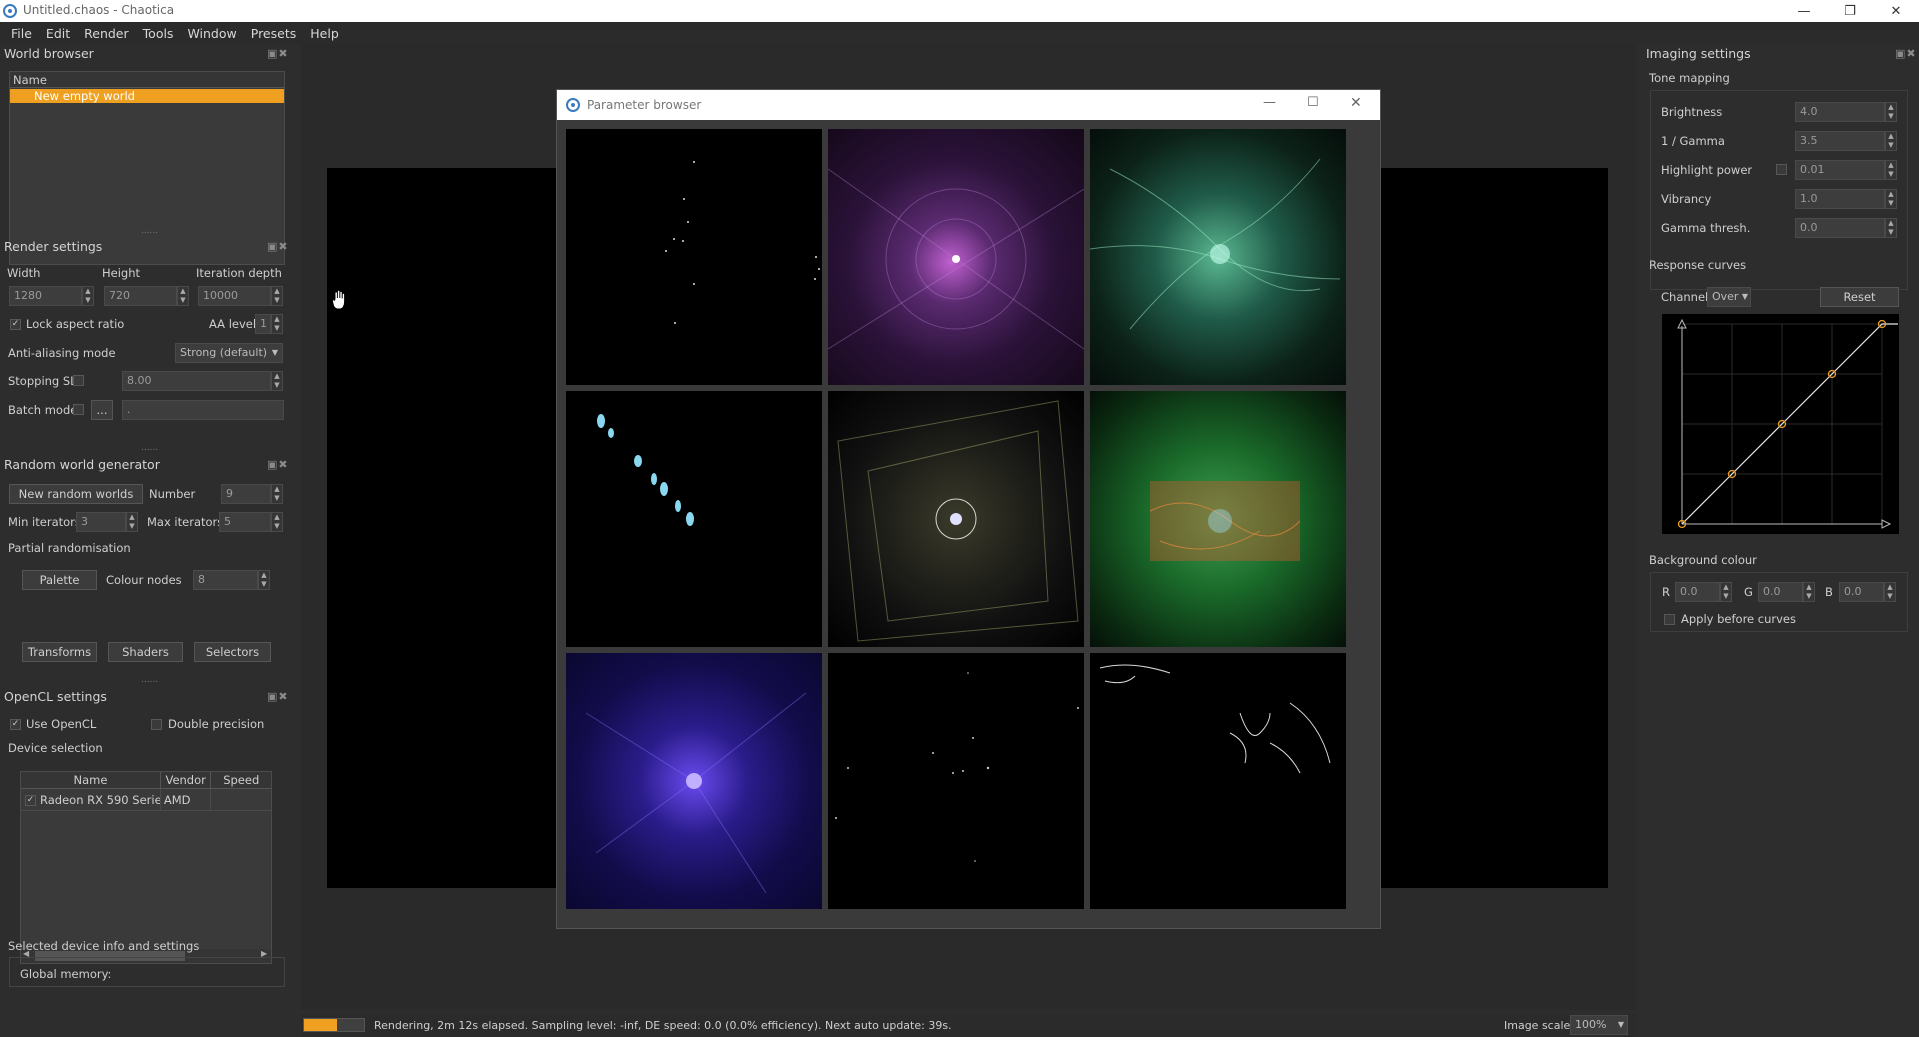 The image size is (1919, 1037). Describe the element at coordinates (156, 724) in the screenshot. I see `double-precision-checkbox` at that location.